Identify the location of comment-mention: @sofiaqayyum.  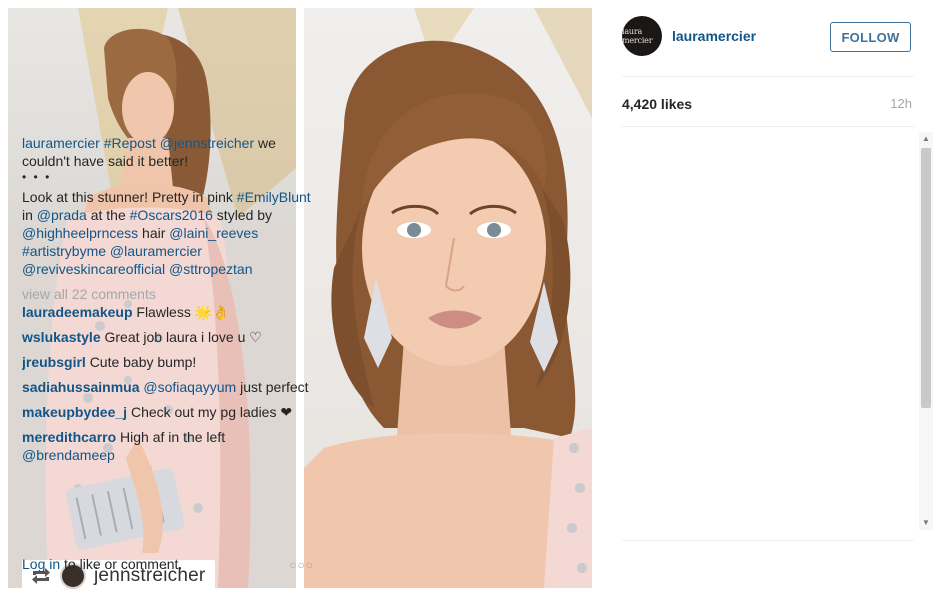
(189, 387).